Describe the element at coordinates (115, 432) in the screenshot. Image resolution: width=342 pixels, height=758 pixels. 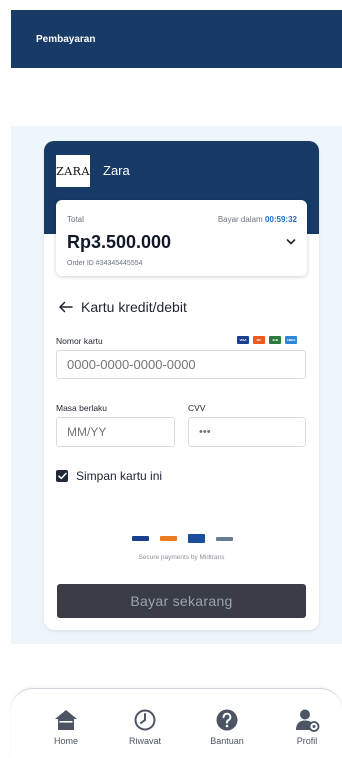
I see `expiry-input` at that location.